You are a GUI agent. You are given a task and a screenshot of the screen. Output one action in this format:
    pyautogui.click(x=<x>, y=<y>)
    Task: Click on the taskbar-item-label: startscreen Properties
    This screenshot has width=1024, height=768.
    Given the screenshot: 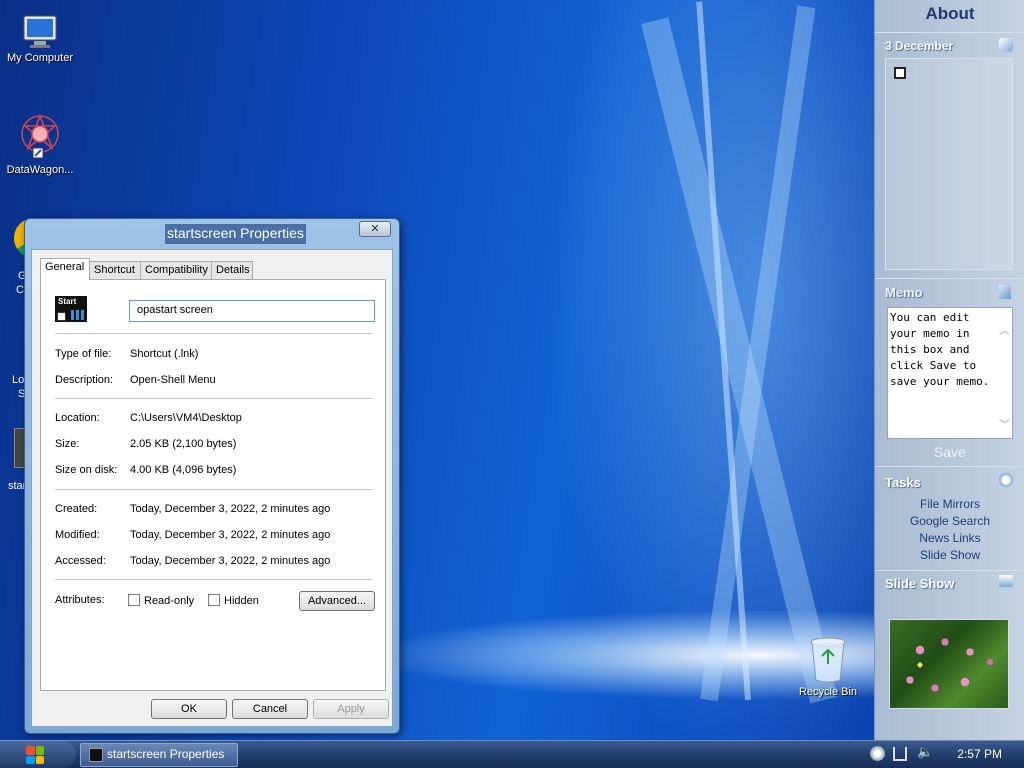 What is the action you would take?
    pyautogui.click(x=166, y=754)
    